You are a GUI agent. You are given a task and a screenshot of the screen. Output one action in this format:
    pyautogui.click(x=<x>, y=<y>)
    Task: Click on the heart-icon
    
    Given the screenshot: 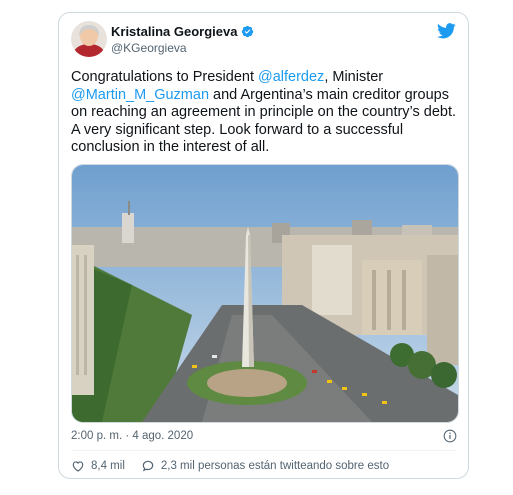 What is the action you would take?
    pyautogui.click(x=78, y=466)
    